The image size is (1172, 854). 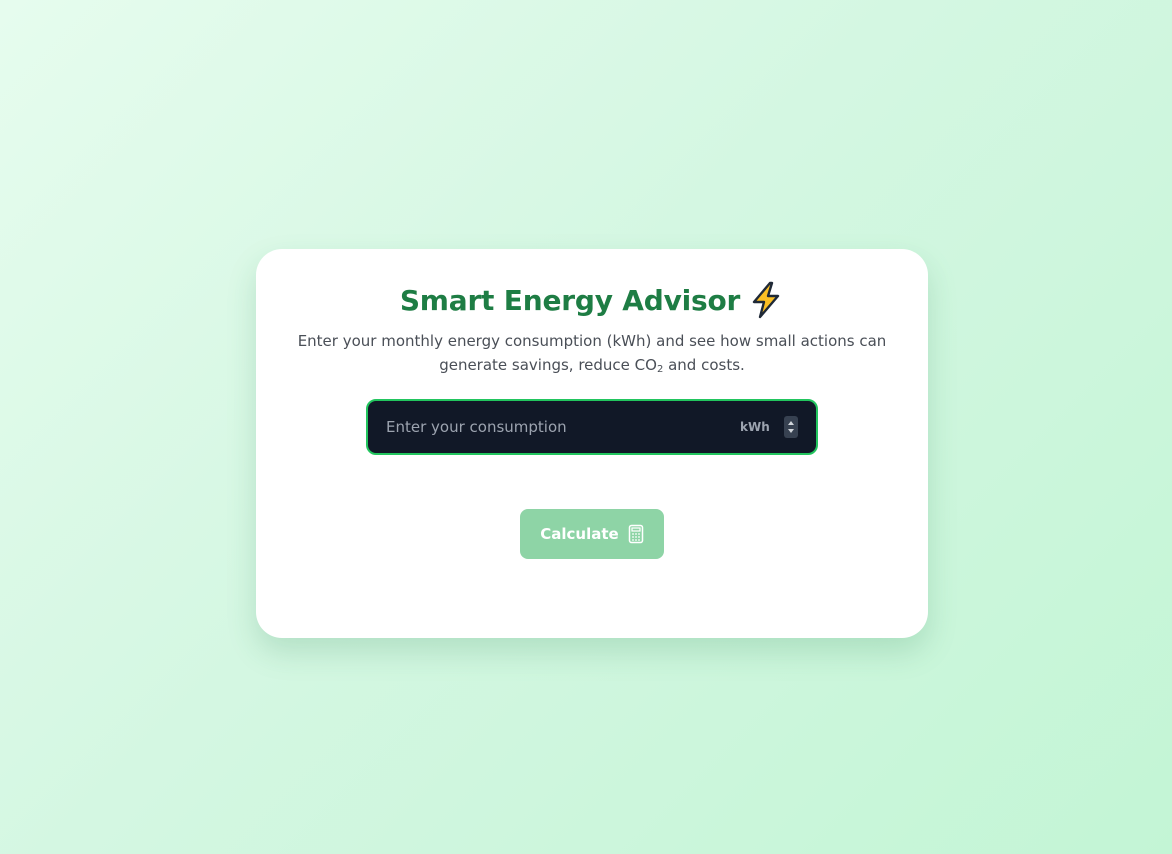 What do you see at coordinates (570, 300) in the screenshot?
I see `page-title: Smart Energy Advisor` at bounding box center [570, 300].